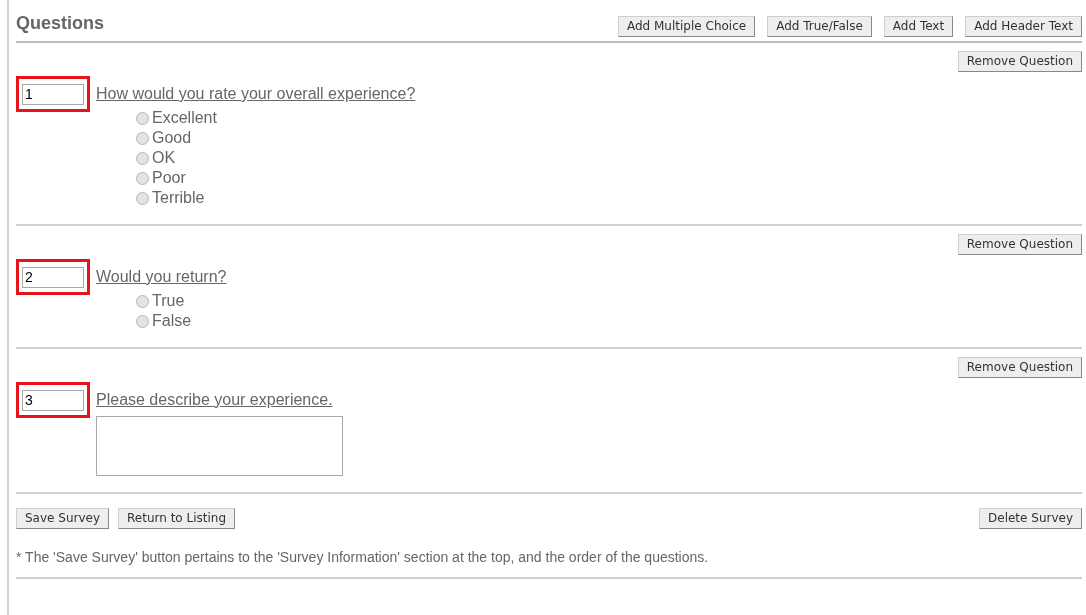 This screenshot has height=615, width=1086. What do you see at coordinates (53, 94) in the screenshot?
I see `order-field: 1` at bounding box center [53, 94].